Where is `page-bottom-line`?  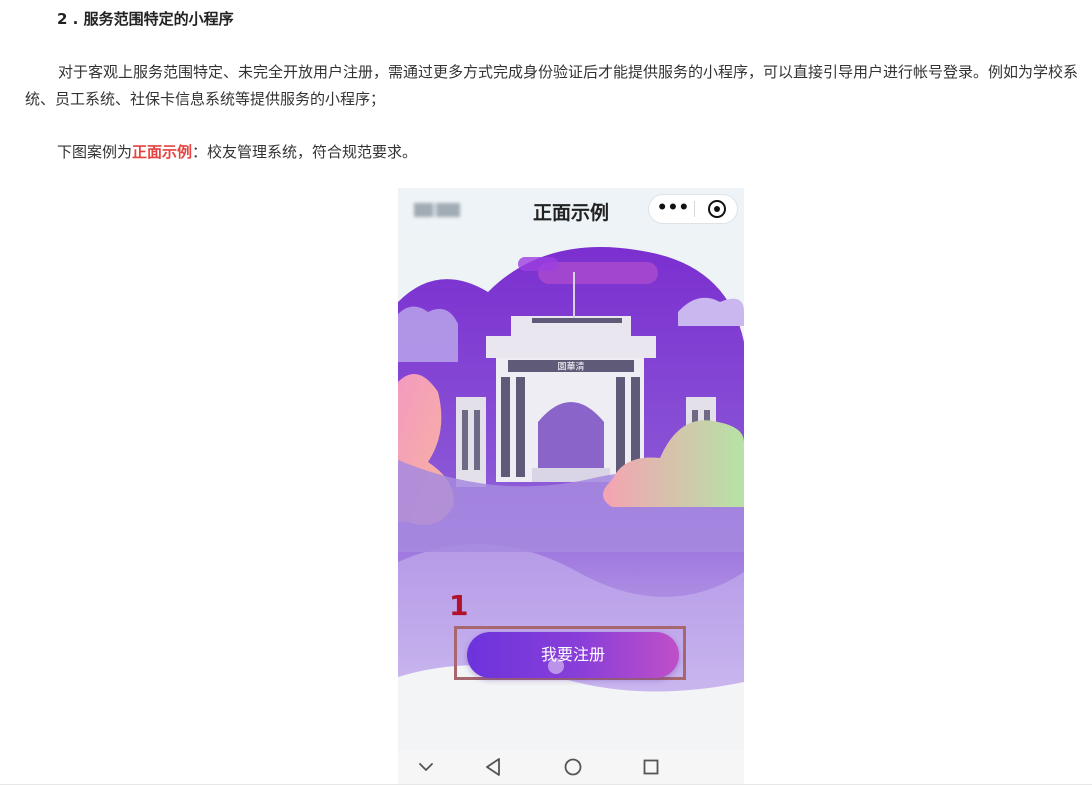
page-bottom-line is located at coordinates (546, 784).